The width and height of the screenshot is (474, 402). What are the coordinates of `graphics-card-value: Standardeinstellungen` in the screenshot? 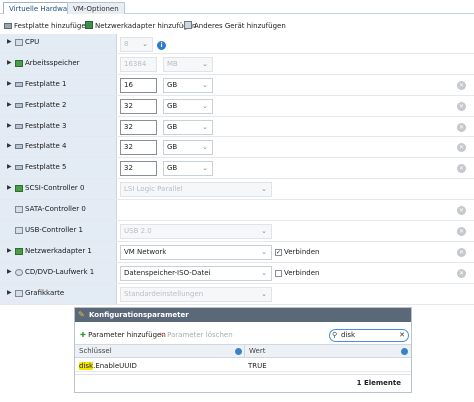 It's located at (164, 294).